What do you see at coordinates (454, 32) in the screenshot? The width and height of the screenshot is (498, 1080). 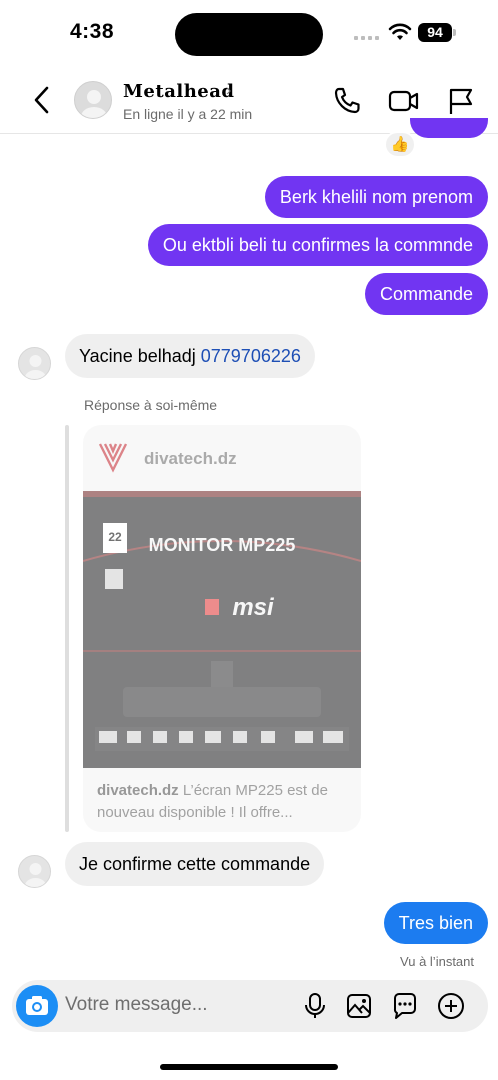 I see `battery-tip` at bounding box center [454, 32].